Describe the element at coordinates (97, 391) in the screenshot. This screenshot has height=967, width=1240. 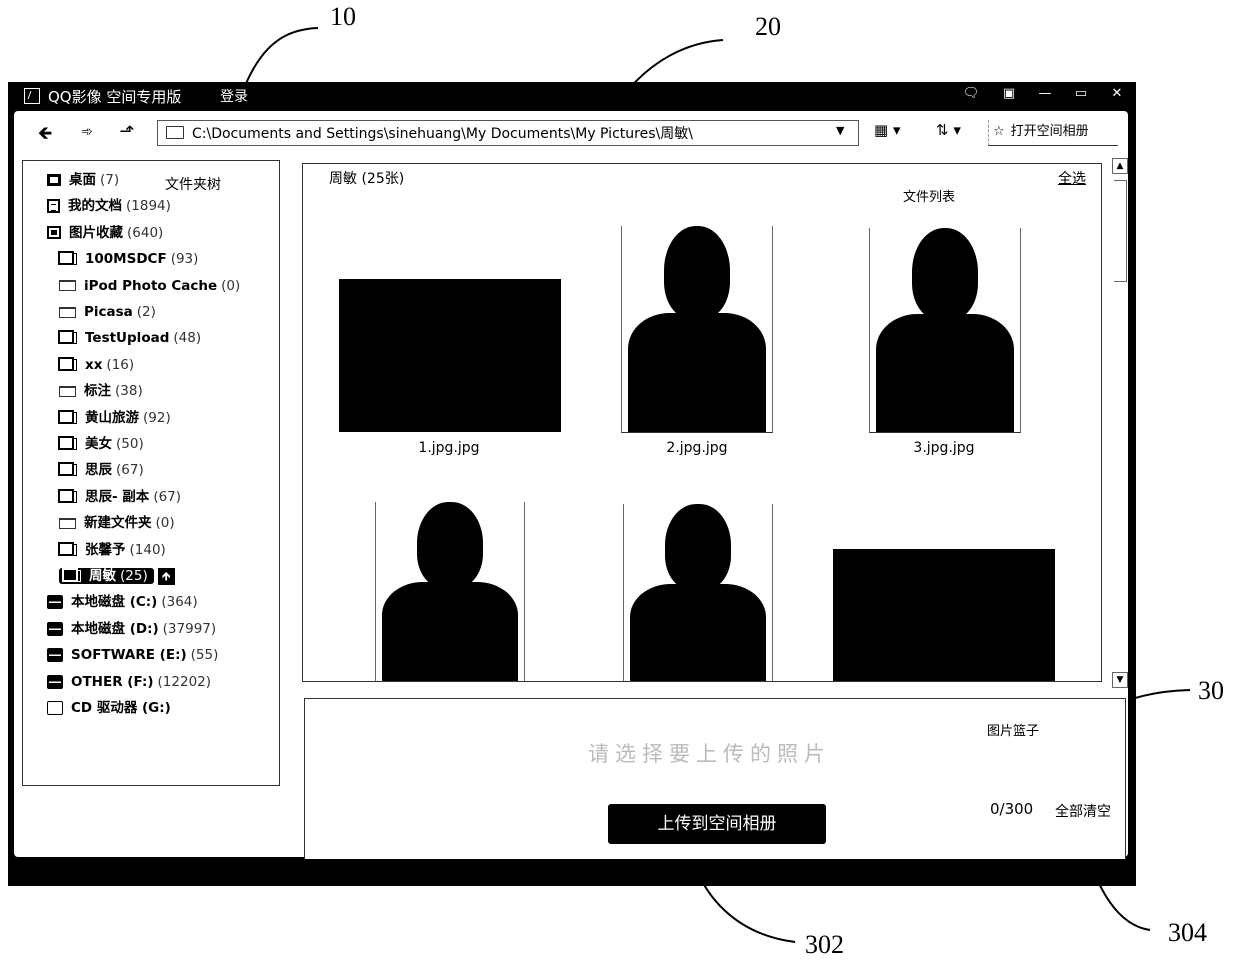
I see `tree-item-label: 标注` at that location.